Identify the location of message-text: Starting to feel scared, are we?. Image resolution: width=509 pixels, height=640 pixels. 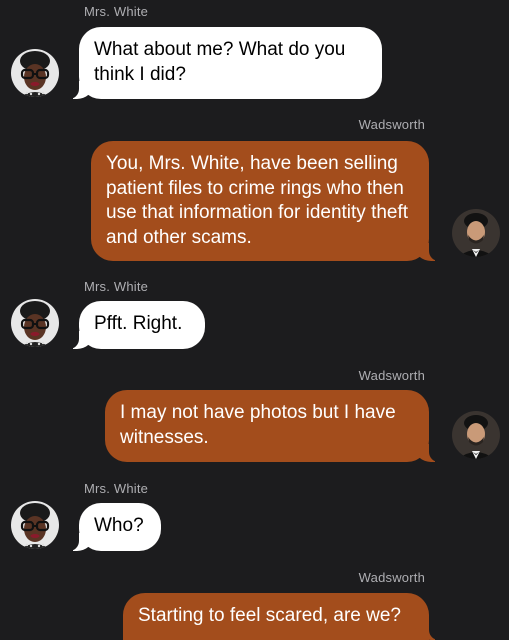
(269, 615).